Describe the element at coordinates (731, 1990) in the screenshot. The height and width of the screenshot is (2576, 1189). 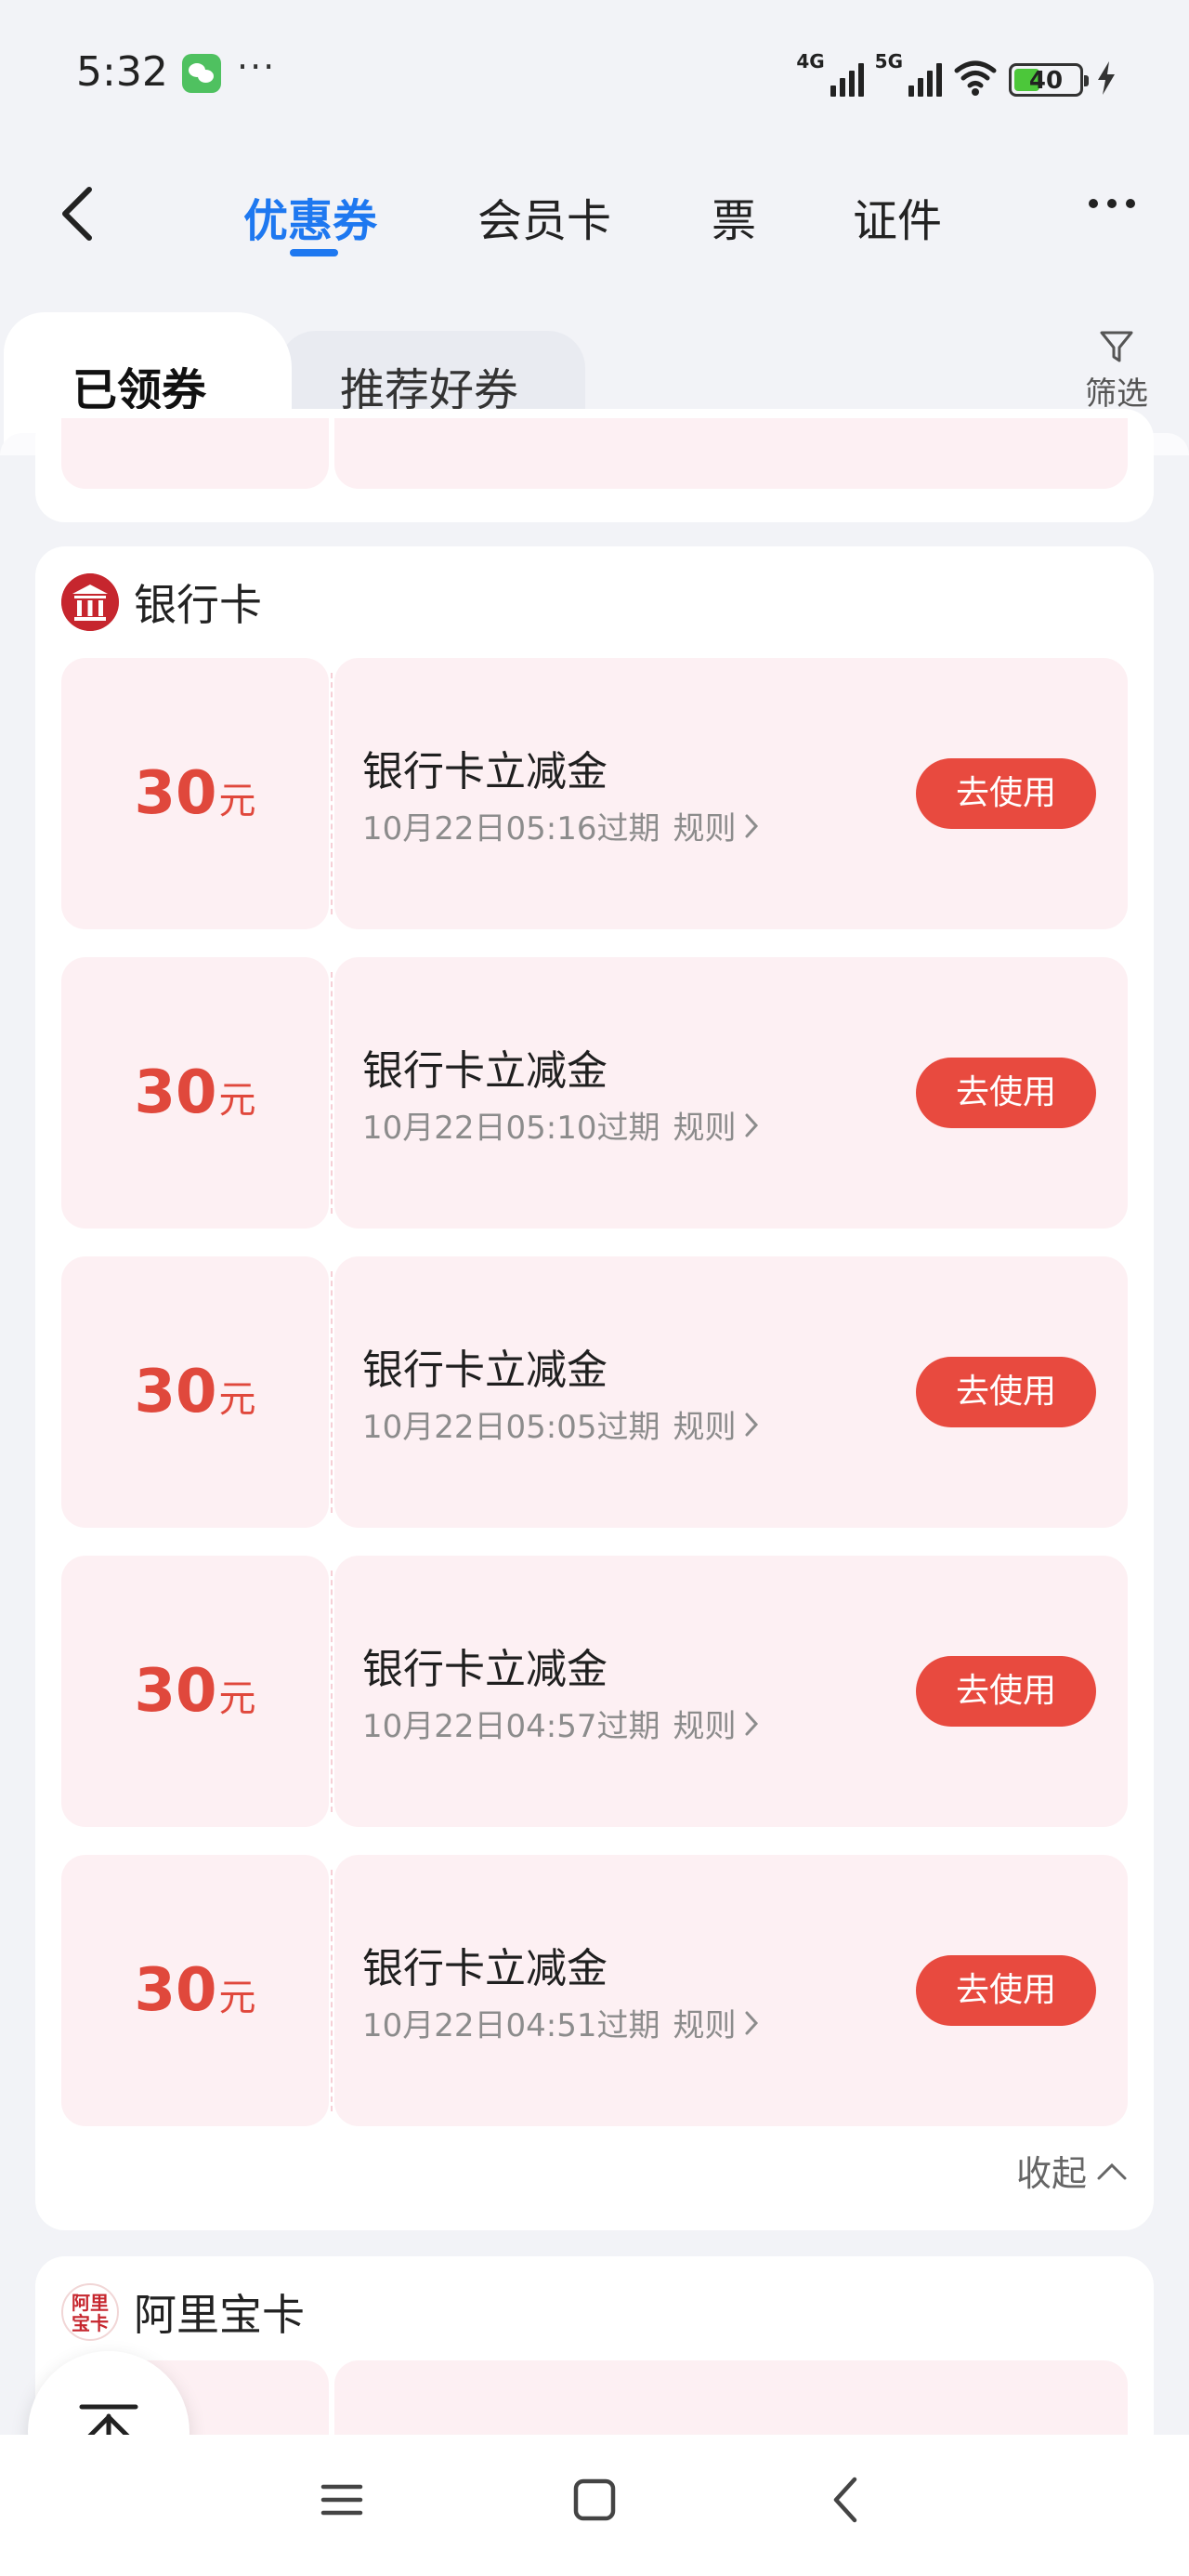
I see `coupon-info-block: 银行卡立减金 10月22日04:51过期 规则 去使用` at that location.